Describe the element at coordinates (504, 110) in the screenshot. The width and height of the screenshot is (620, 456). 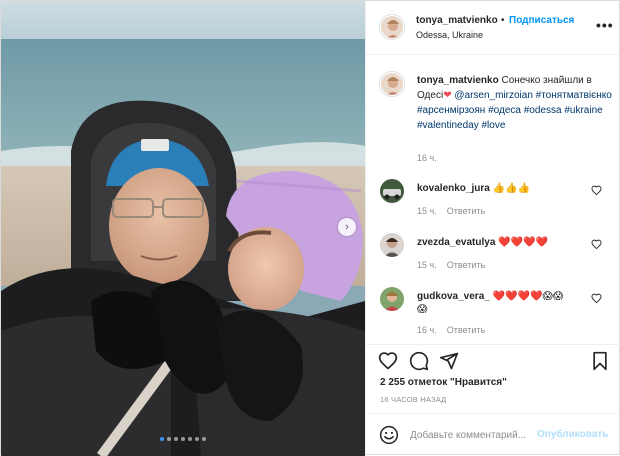
I see `hashtag-link: #одеса` at that location.